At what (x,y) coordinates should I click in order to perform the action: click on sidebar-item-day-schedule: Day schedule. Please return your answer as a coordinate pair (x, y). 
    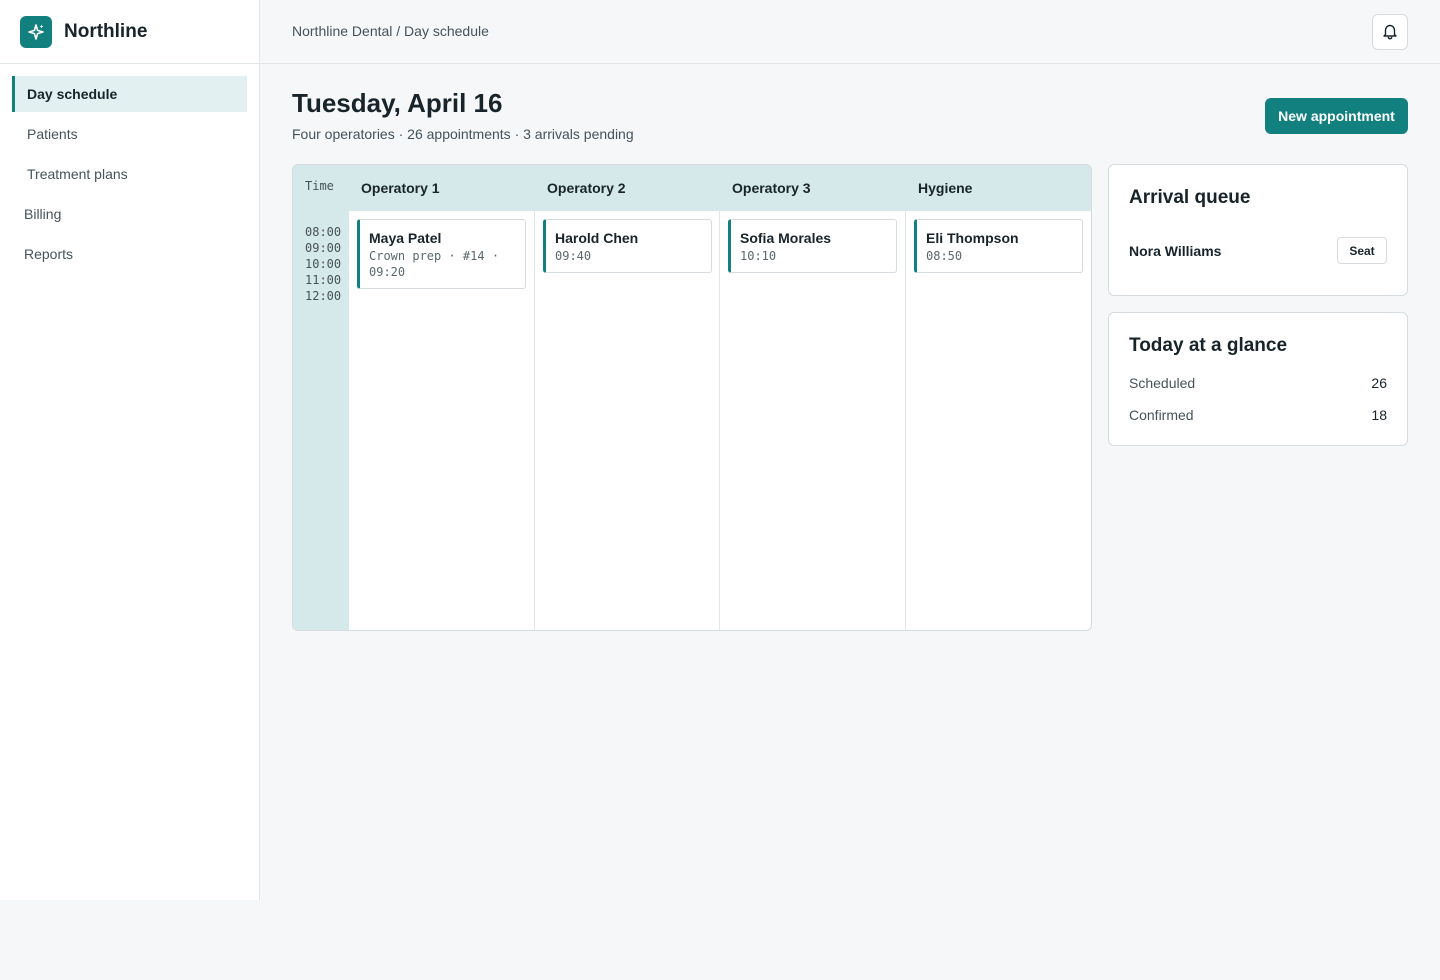
    Looking at the image, I should click on (129, 94).